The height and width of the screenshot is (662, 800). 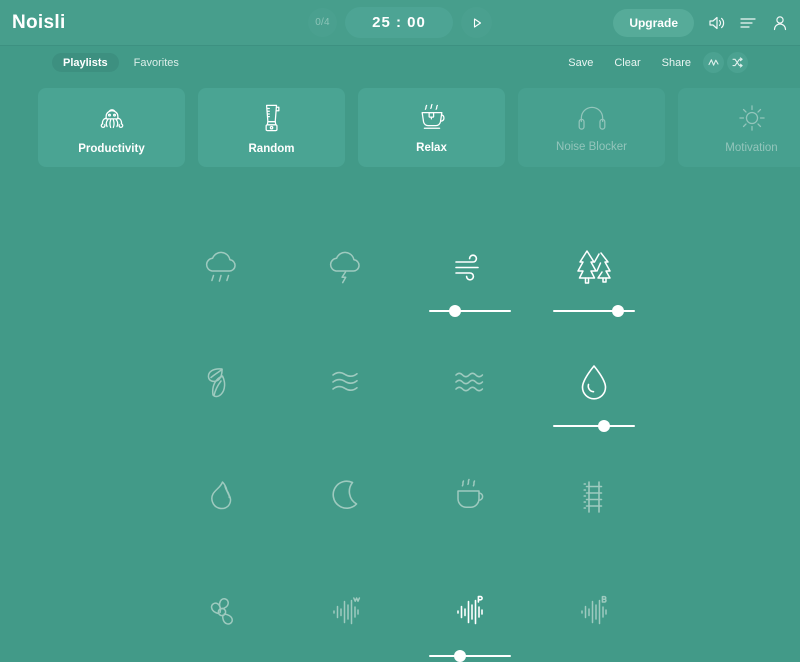 I want to click on brown-noise-icon, so click(x=593, y=610).